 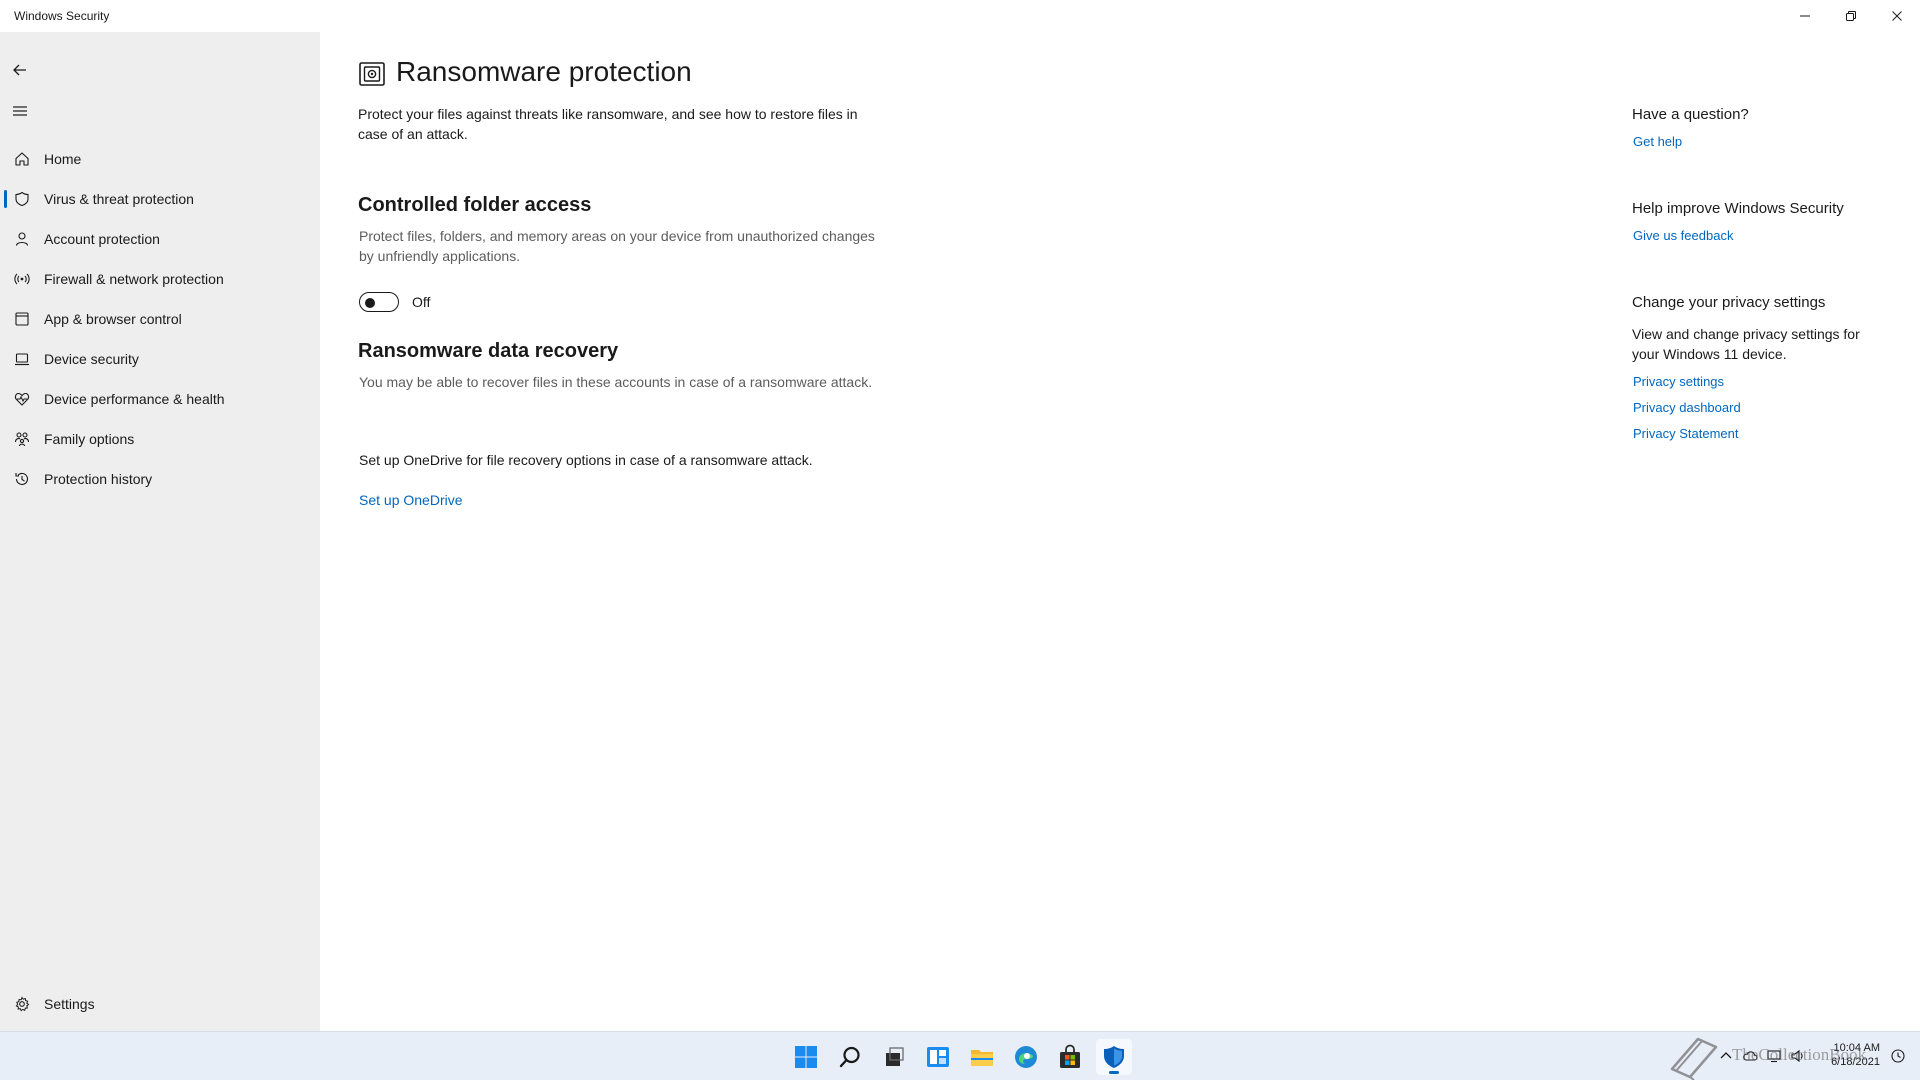 I want to click on shield-icon, so click(x=22, y=199).